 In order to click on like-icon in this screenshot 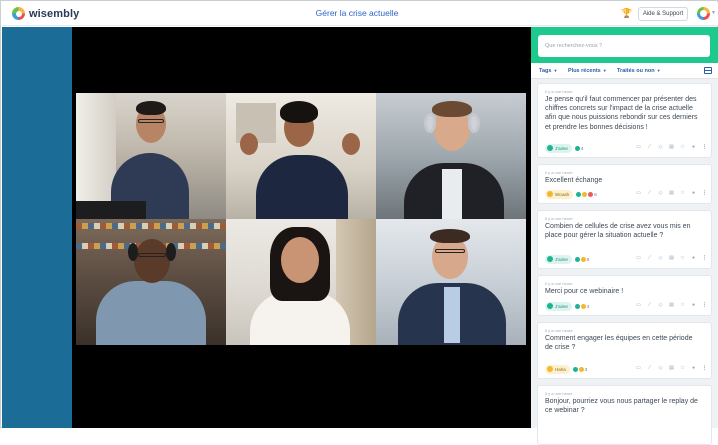, I will do `click(550, 259)`.